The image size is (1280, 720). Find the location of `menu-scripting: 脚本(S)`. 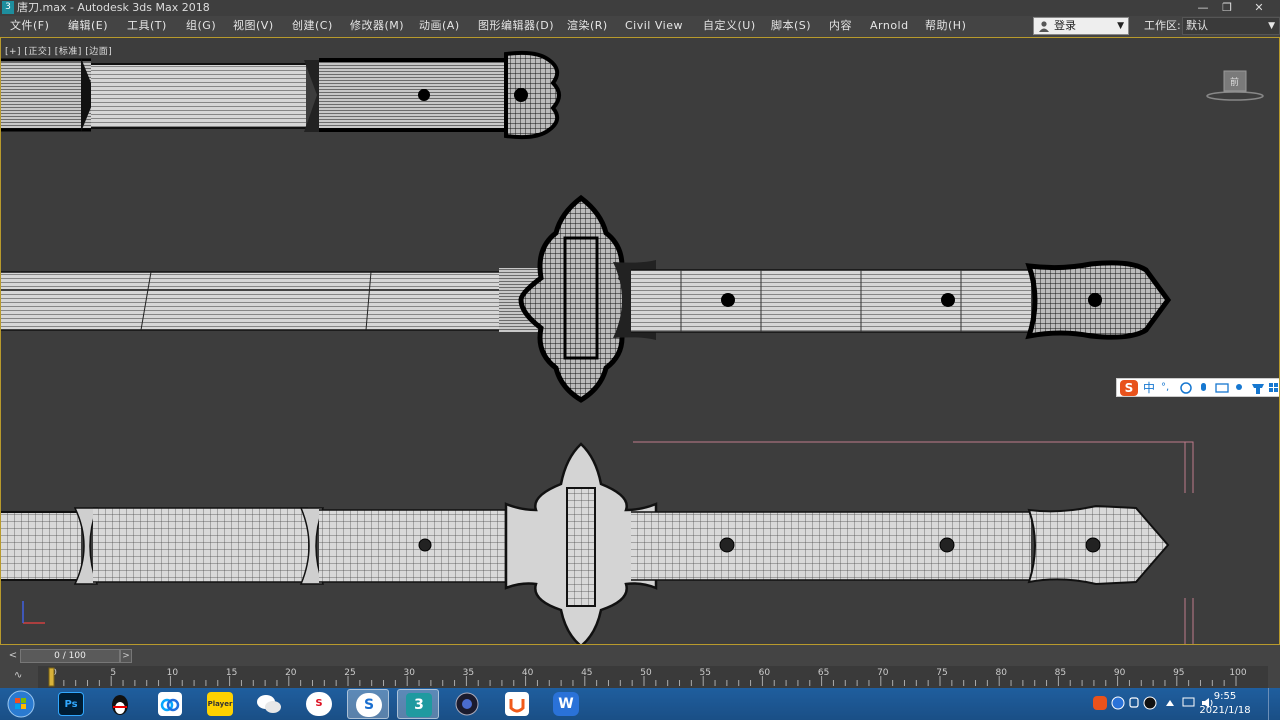

menu-scripting: 脚本(S) is located at coordinates (791, 26).